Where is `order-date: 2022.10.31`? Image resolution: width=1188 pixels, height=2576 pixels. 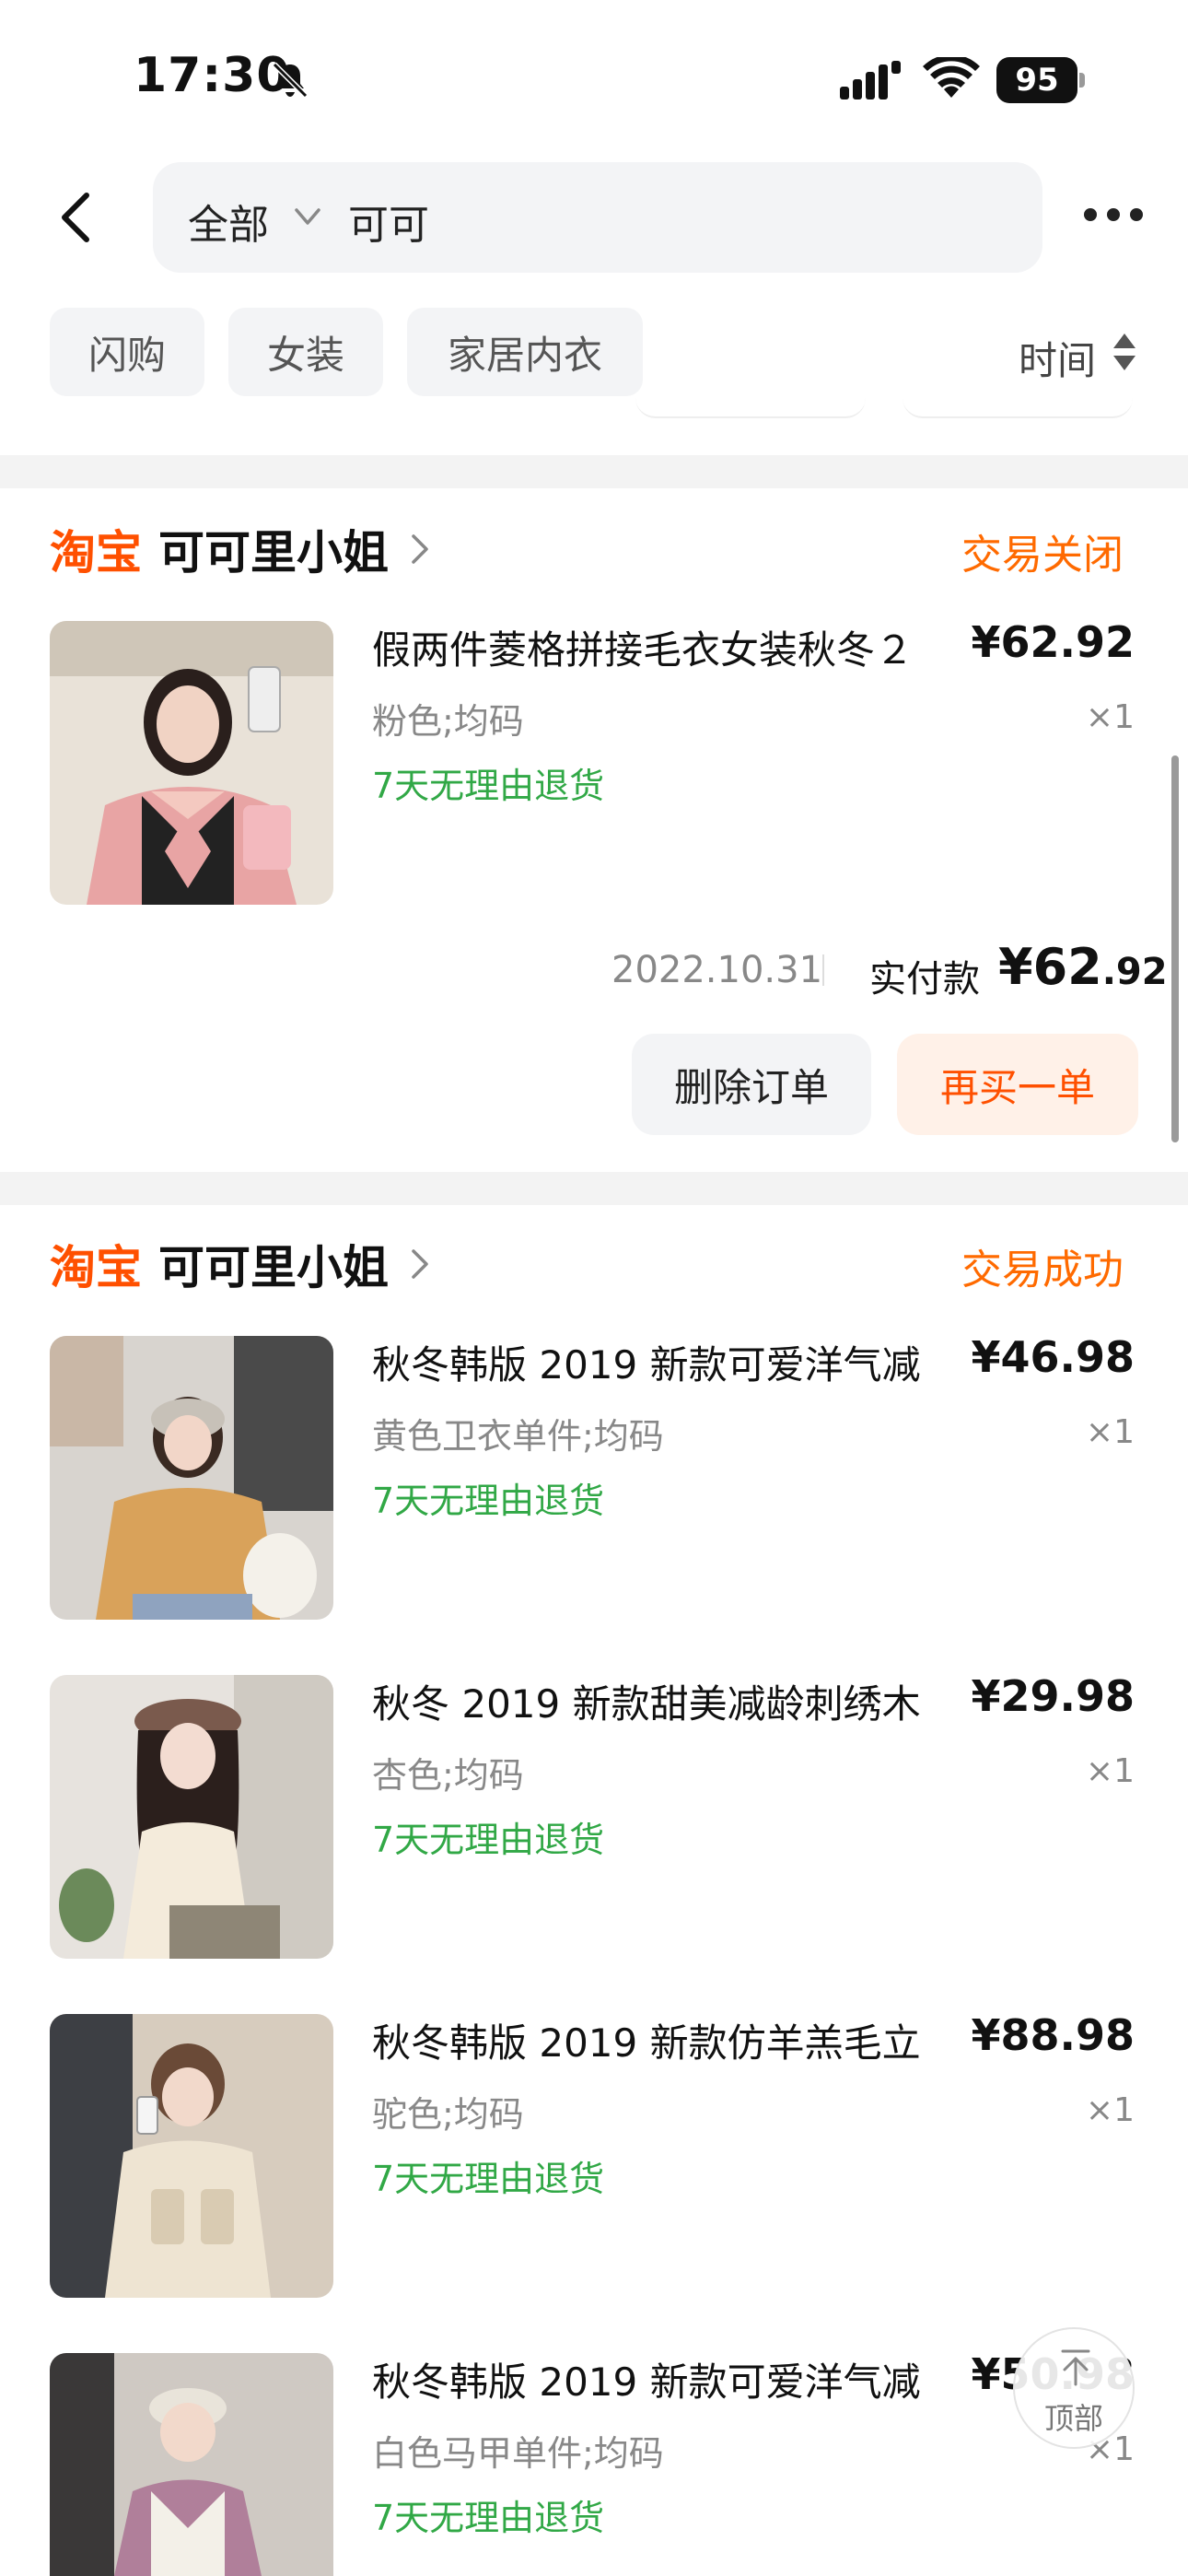
order-date: 2022.10.31 is located at coordinates (717, 970).